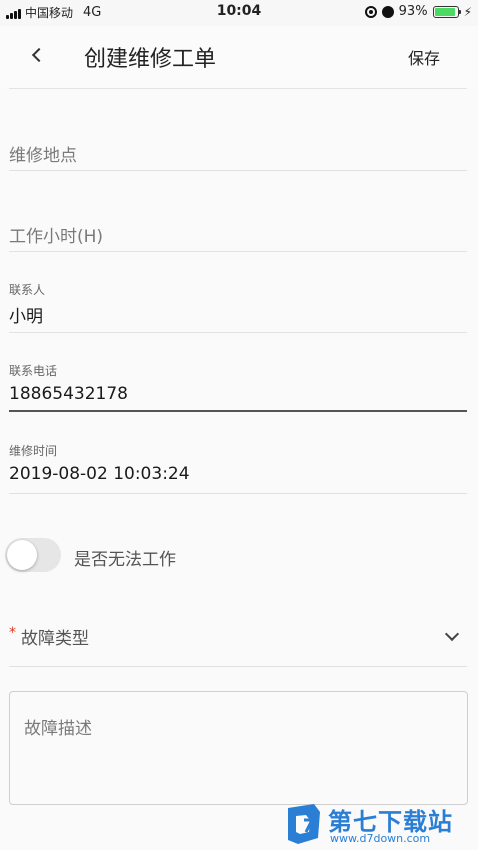 The height and width of the screenshot is (850, 478). What do you see at coordinates (43, 156) in the screenshot?
I see `location-placeholder: 维修地点` at bounding box center [43, 156].